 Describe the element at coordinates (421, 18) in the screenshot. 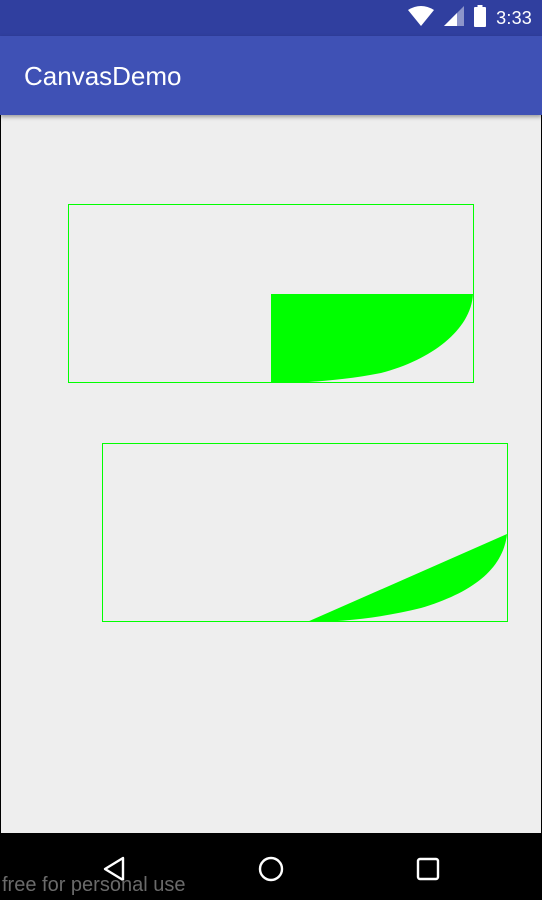

I see `wifi-icon` at that location.